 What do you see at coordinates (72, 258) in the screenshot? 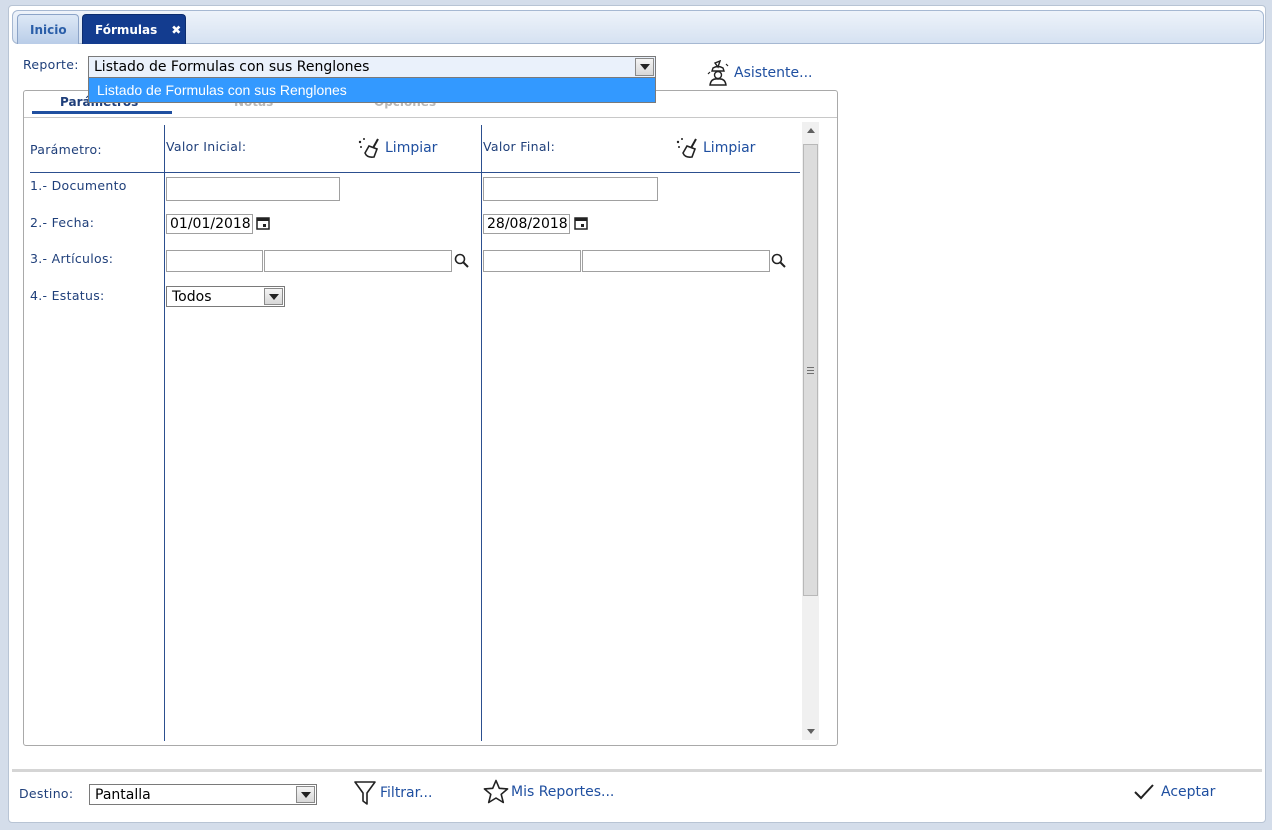
I see `param-articulos-label: 3.- Artículos:` at bounding box center [72, 258].